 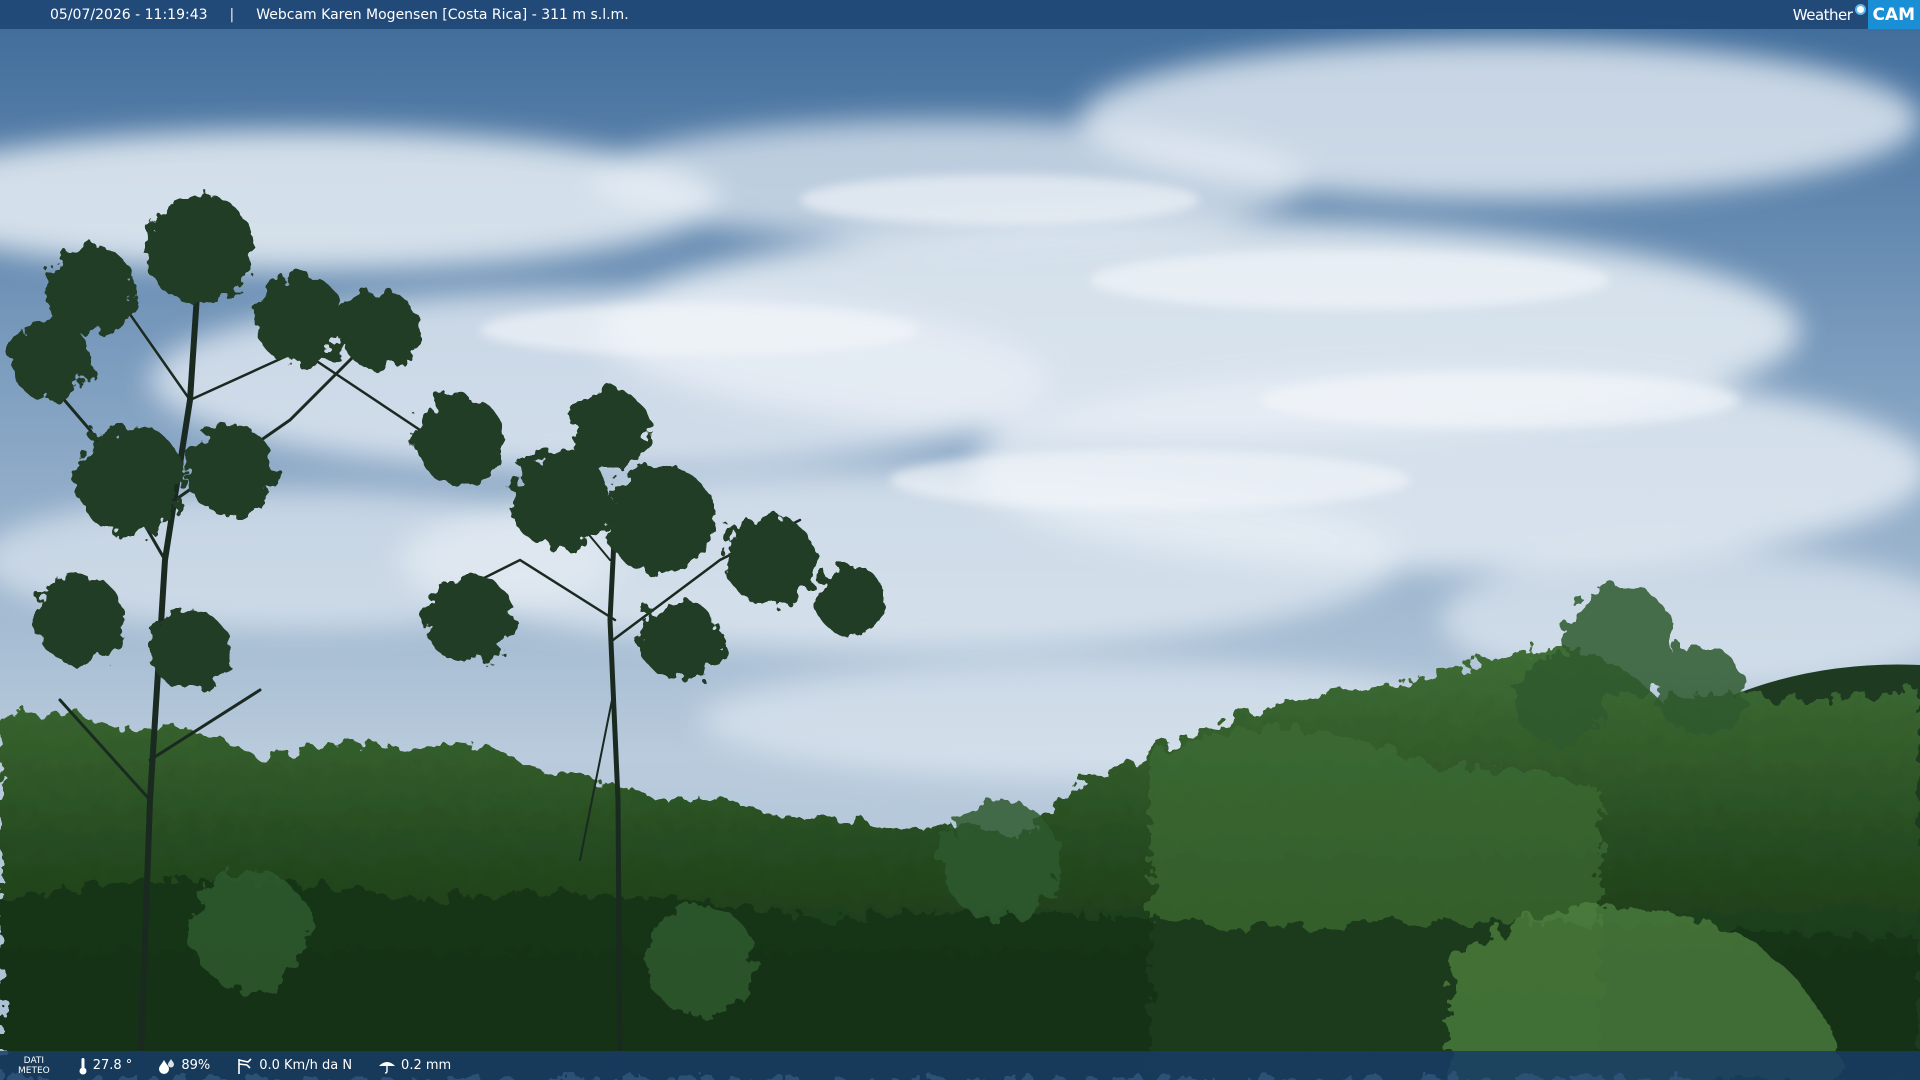 What do you see at coordinates (1861, 9) in the screenshot?
I see `logo-dot-icon` at bounding box center [1861, 9].